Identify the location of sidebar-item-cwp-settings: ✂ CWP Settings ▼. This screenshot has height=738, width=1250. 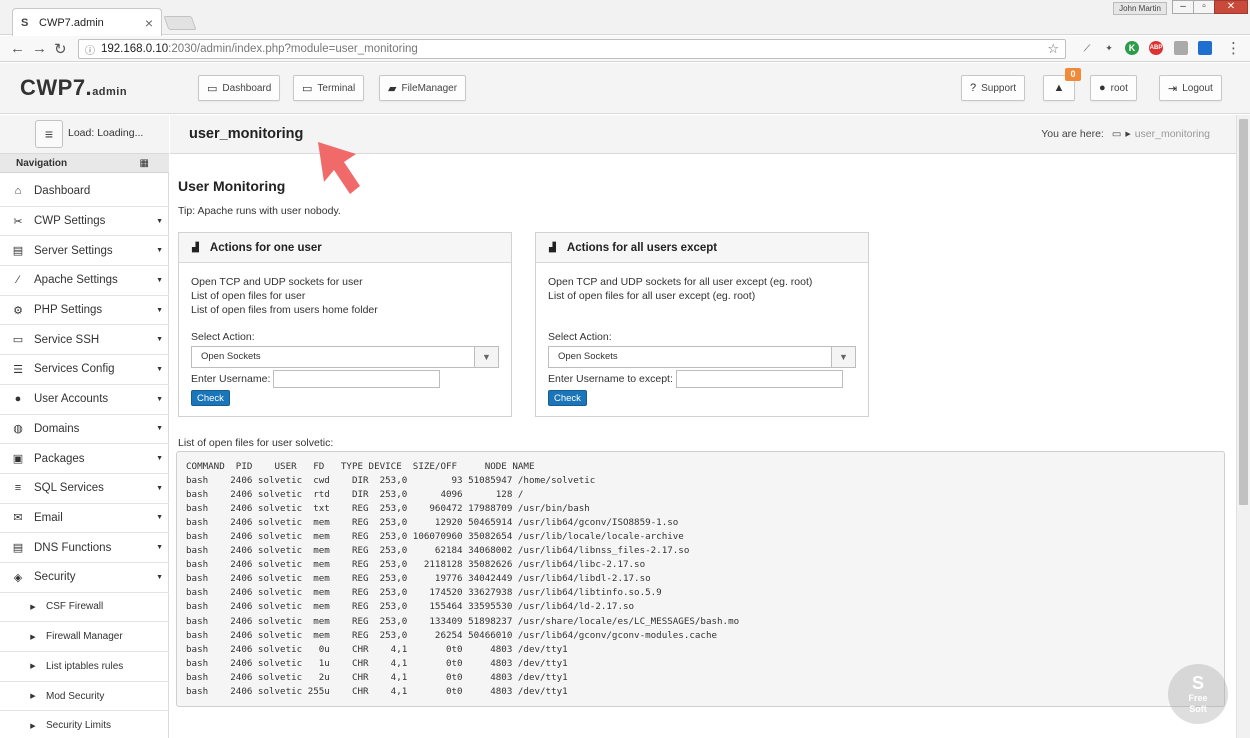
(84, 222).